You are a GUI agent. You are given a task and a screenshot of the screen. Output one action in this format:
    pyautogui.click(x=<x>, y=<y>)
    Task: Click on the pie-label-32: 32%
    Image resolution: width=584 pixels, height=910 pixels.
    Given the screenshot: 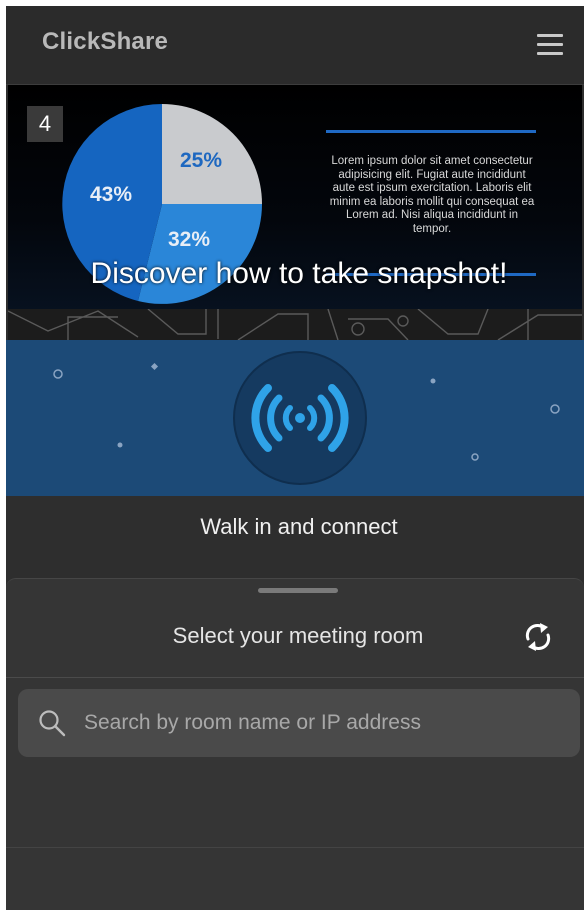 What is the action you would take?
    pyautogui.click(x=189, y=239)
    